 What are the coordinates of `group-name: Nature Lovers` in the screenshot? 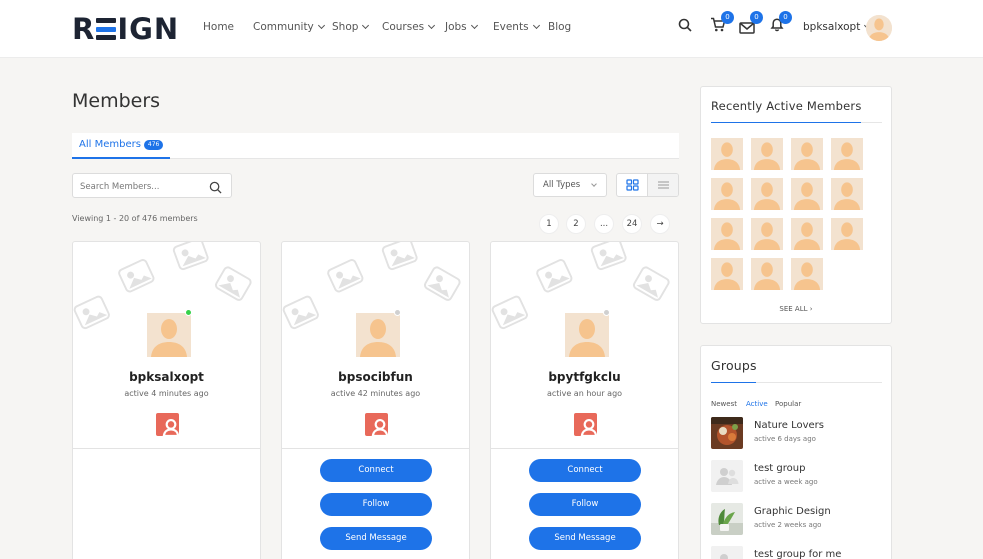 It's located at (789, 425).